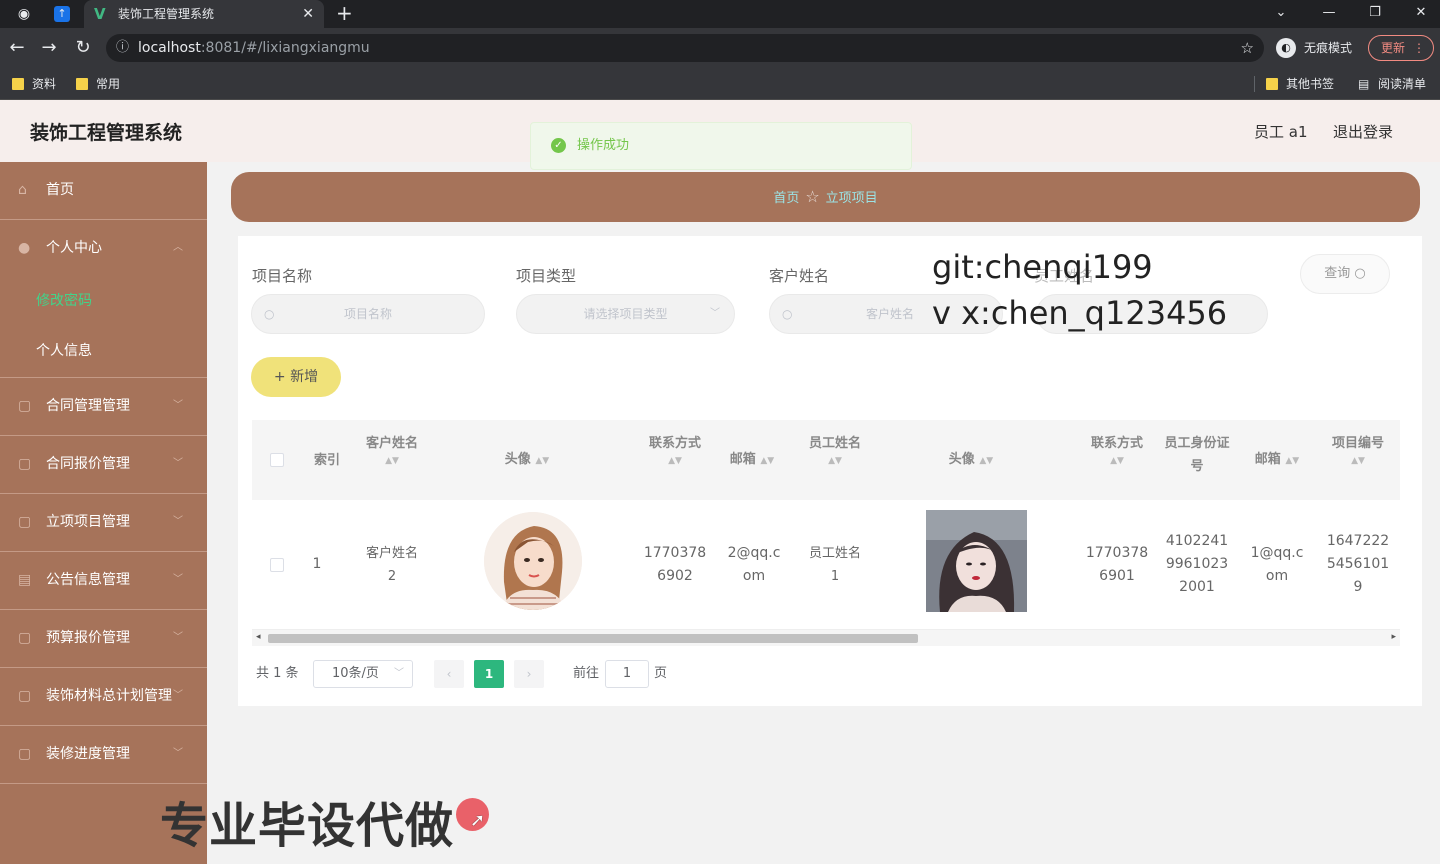  Describe the element at coordinates (258, 637) in the screenshot. I see `scroll-left-icon: ◂` at that location.